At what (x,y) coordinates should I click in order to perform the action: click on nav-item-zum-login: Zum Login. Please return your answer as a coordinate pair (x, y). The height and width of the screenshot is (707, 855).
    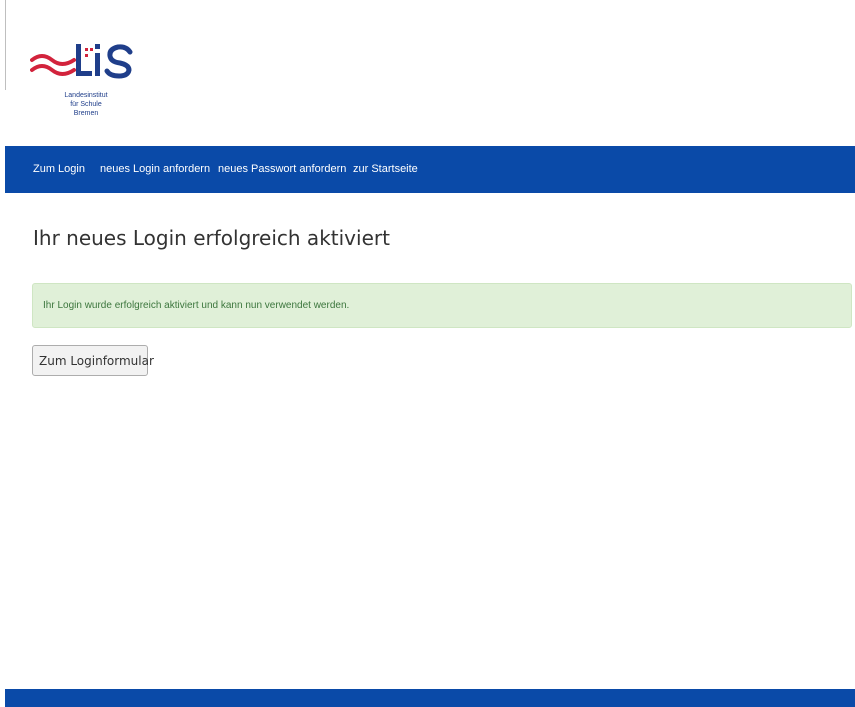
    Looking at the image, I should click on (59, 169).